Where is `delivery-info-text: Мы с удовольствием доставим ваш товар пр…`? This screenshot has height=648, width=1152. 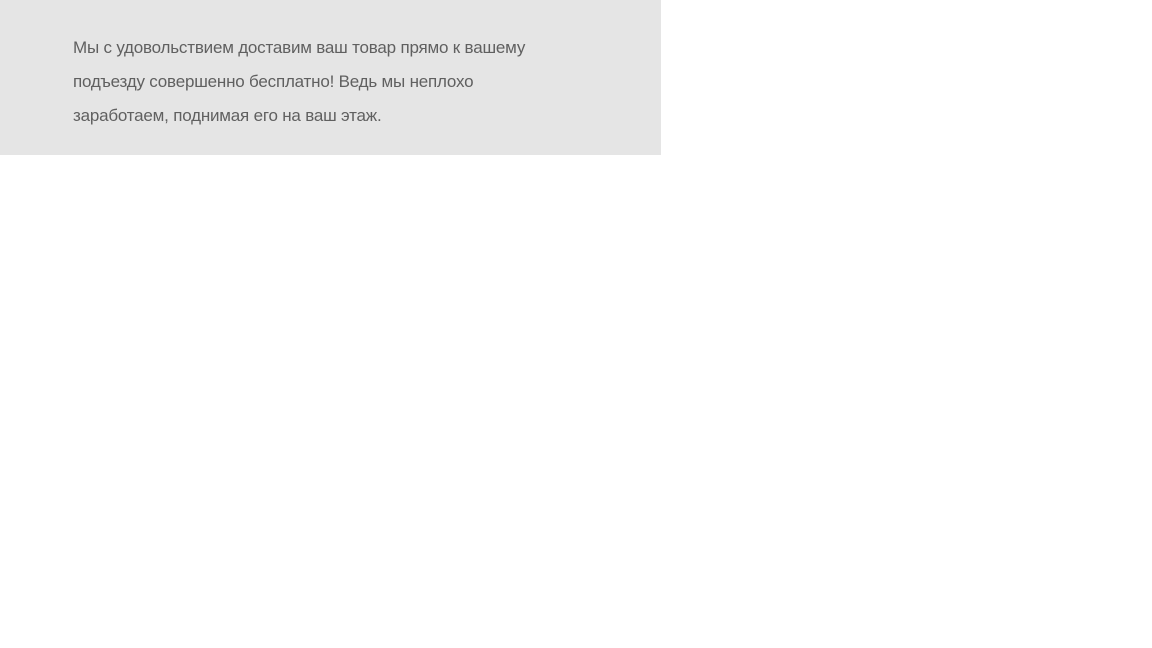 delivery-info-text: Мы с удовольствием доставим ваш товар пр… is located at coordinates (299, 81).